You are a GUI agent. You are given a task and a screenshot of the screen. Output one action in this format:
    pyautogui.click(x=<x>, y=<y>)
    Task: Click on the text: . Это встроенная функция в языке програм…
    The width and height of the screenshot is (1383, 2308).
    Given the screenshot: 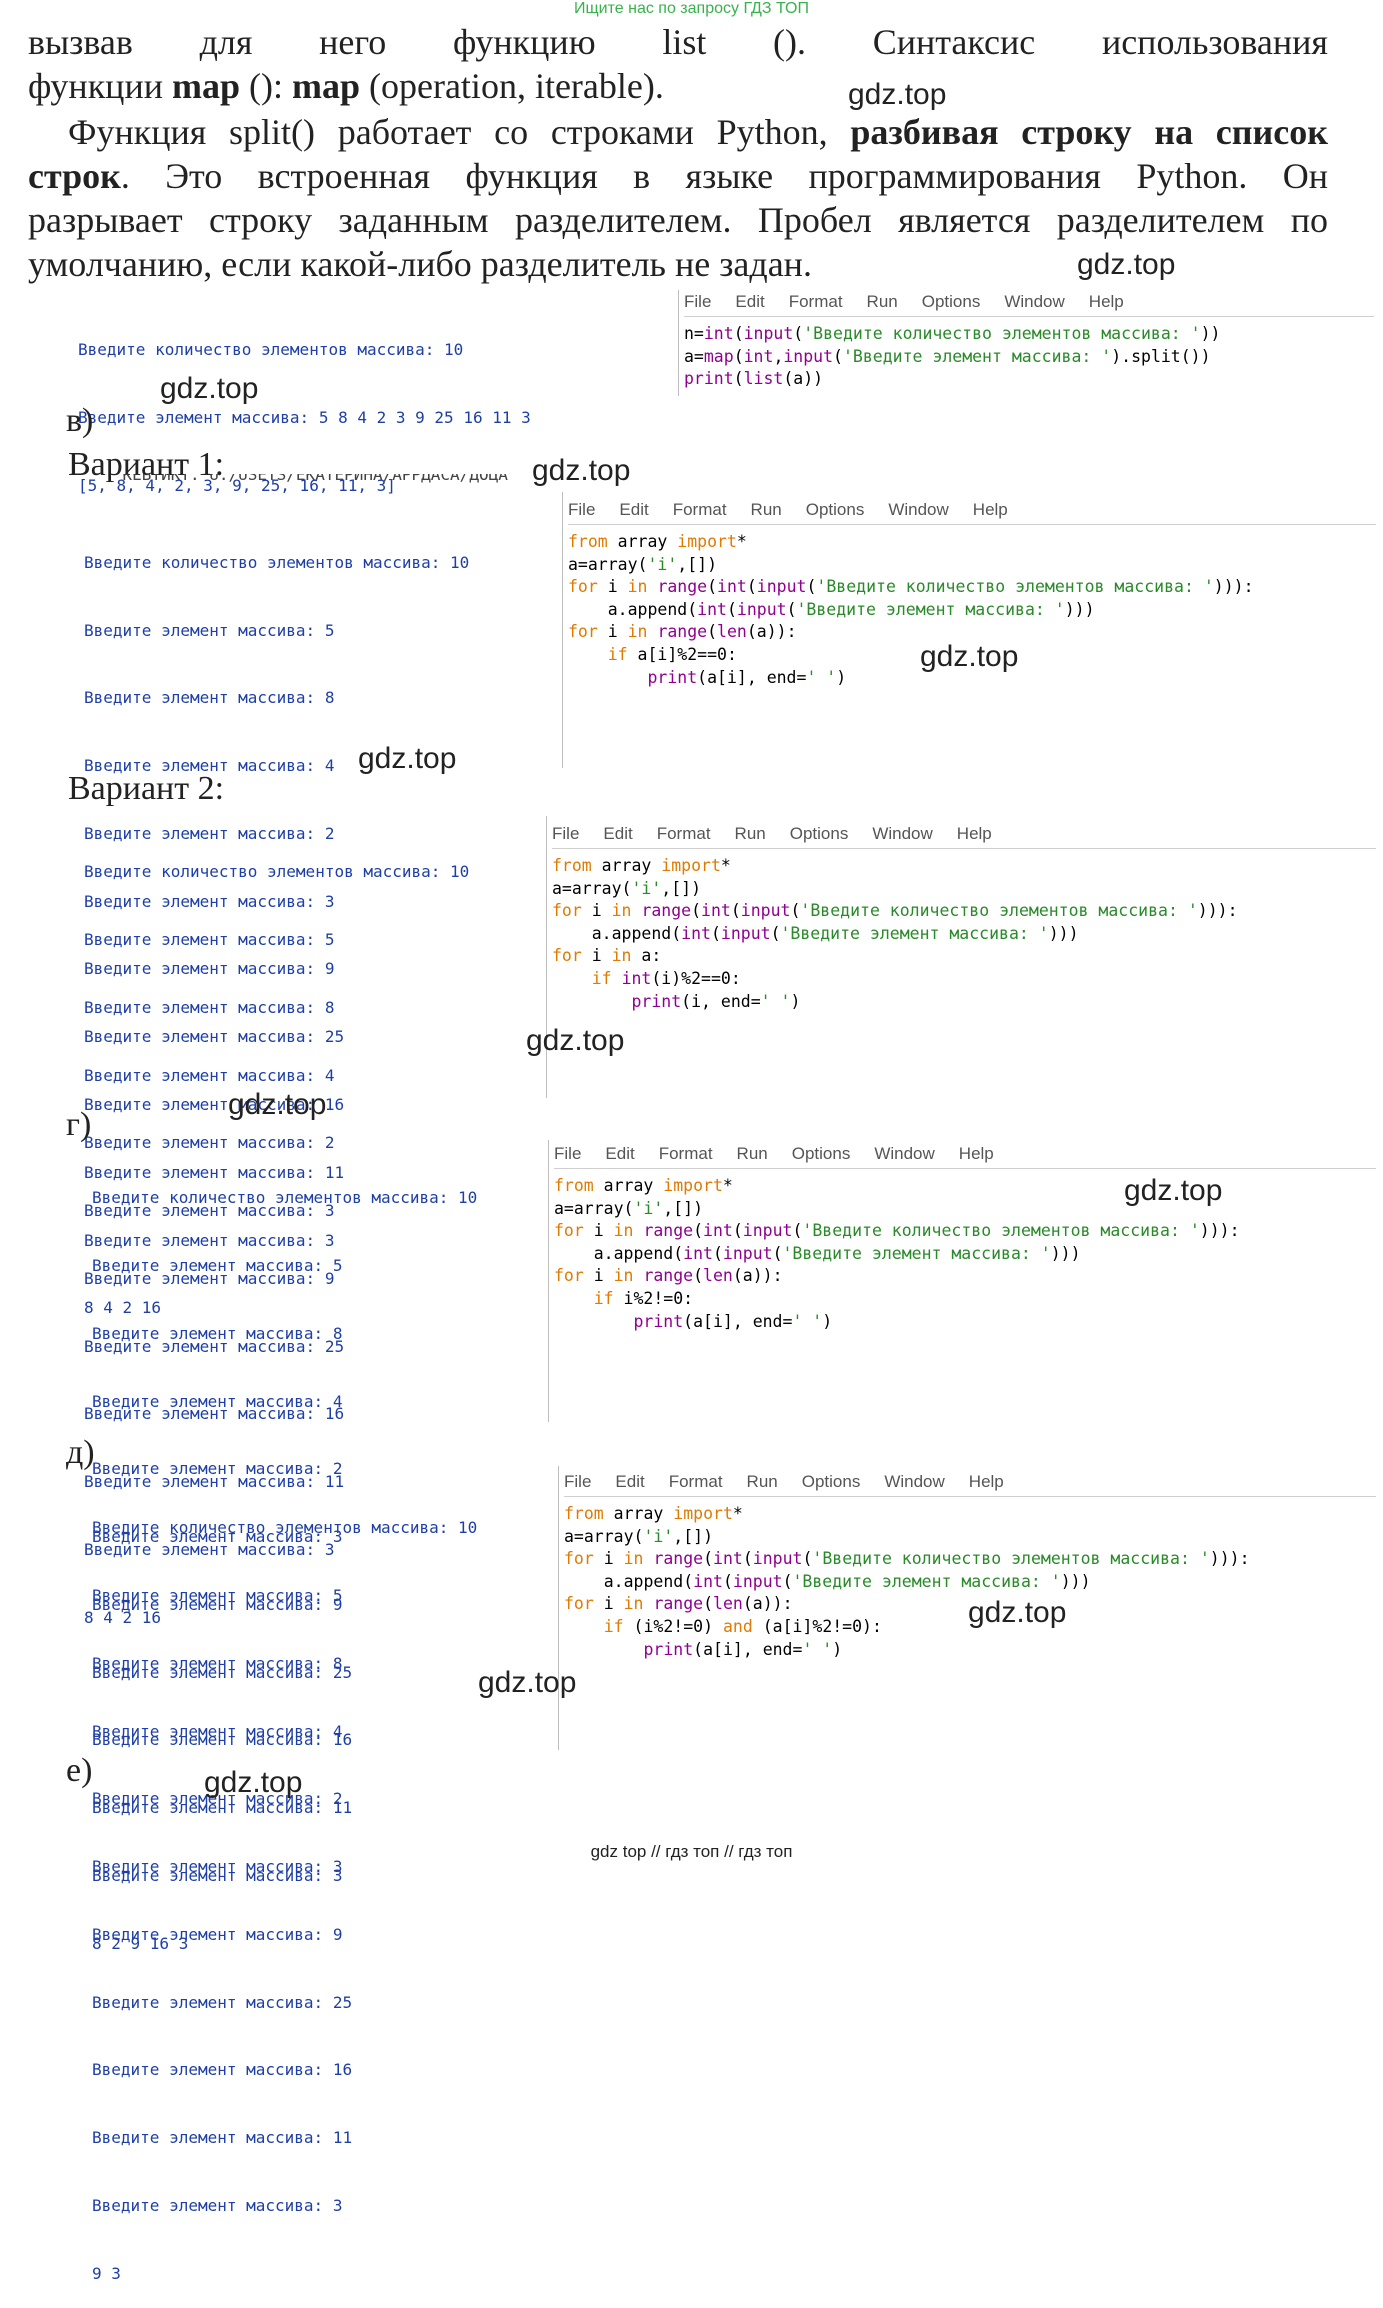 What is the action you would take?
    pyautogui.click(x=724, y=176)
    